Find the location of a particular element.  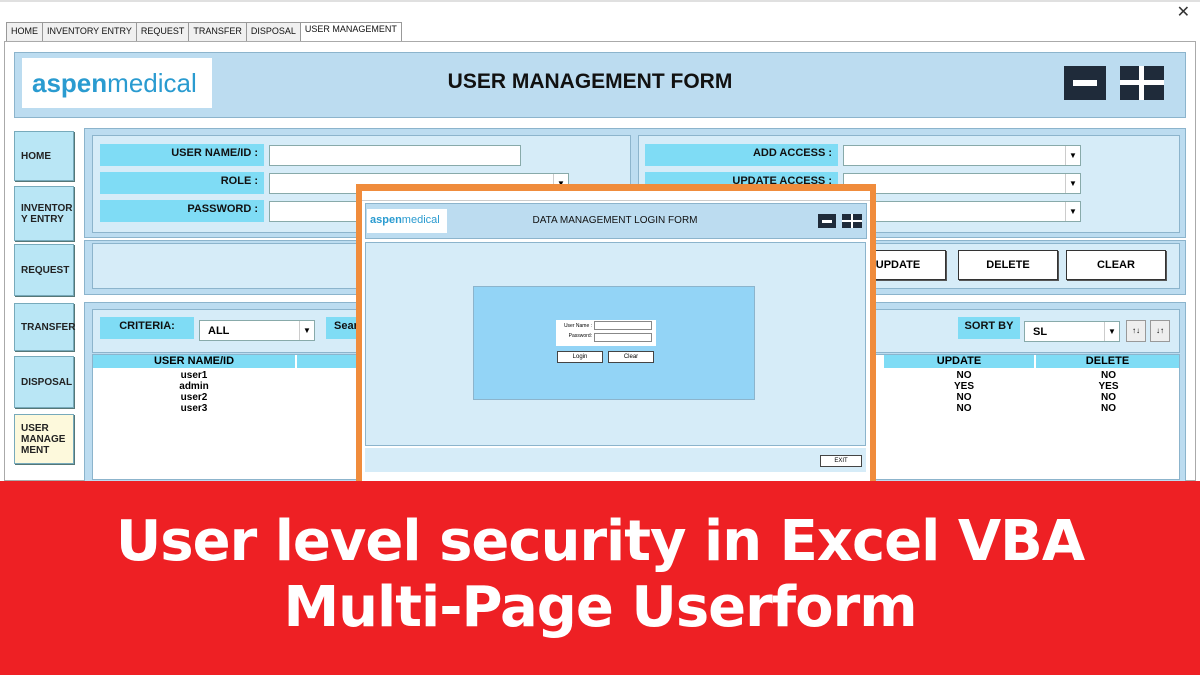

sidebar-item-user-management: USER MANAGE MENT is located at coordinates (44, 439).